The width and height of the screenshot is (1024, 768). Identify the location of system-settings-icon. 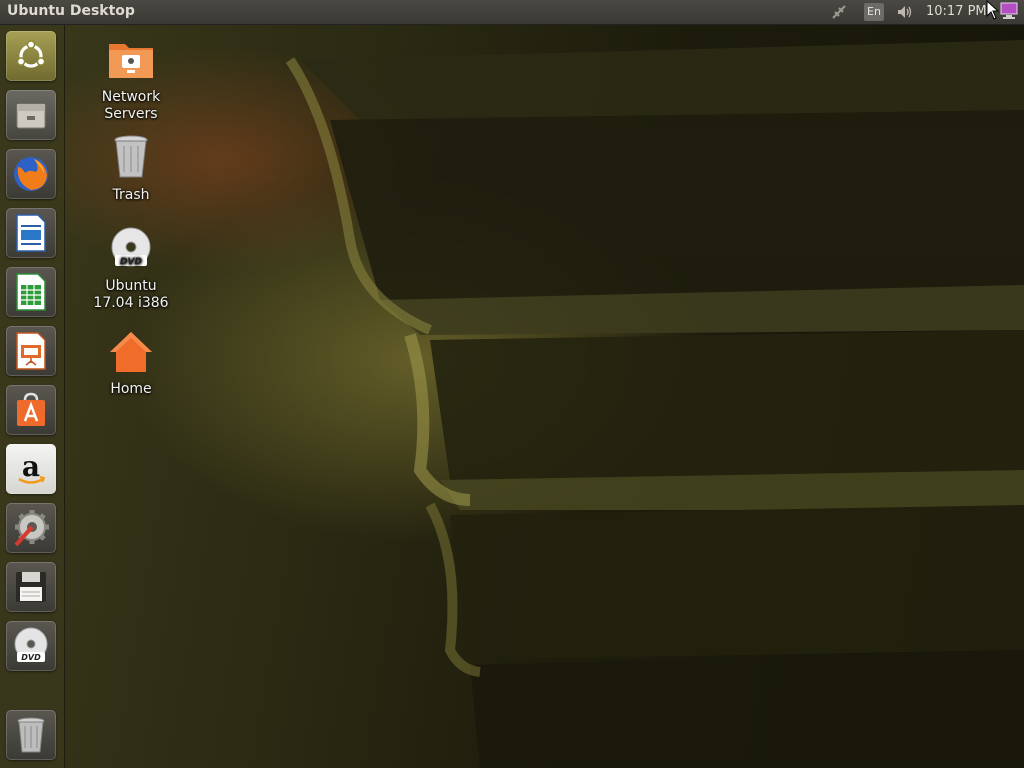
(31, 528).